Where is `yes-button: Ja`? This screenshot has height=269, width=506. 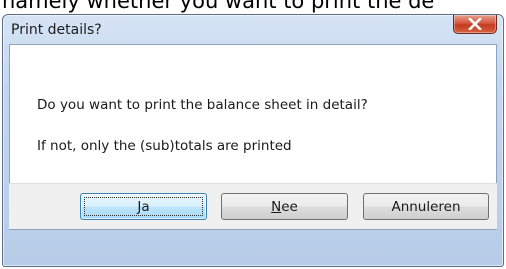 yes-button: Ja is located at coordinates (143, 206).